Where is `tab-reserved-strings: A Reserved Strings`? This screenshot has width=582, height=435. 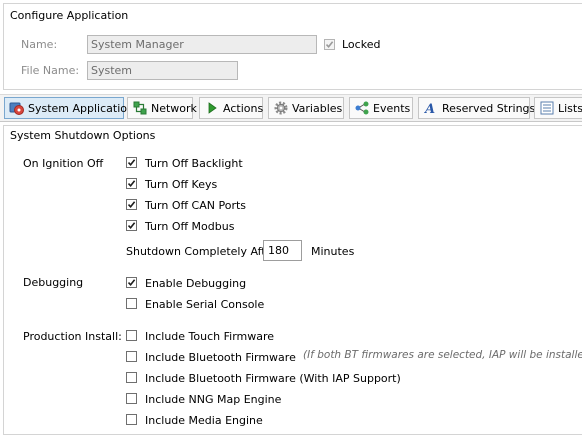
tab-reserved-strings: A Reserved Strings is located at coordinates (476, 108).